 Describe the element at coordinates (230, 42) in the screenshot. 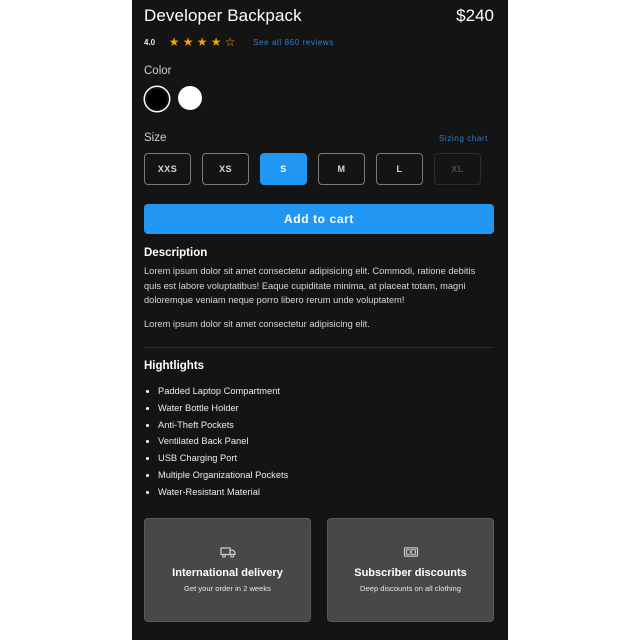

I see `star-empty-icon: ☆` at that location.